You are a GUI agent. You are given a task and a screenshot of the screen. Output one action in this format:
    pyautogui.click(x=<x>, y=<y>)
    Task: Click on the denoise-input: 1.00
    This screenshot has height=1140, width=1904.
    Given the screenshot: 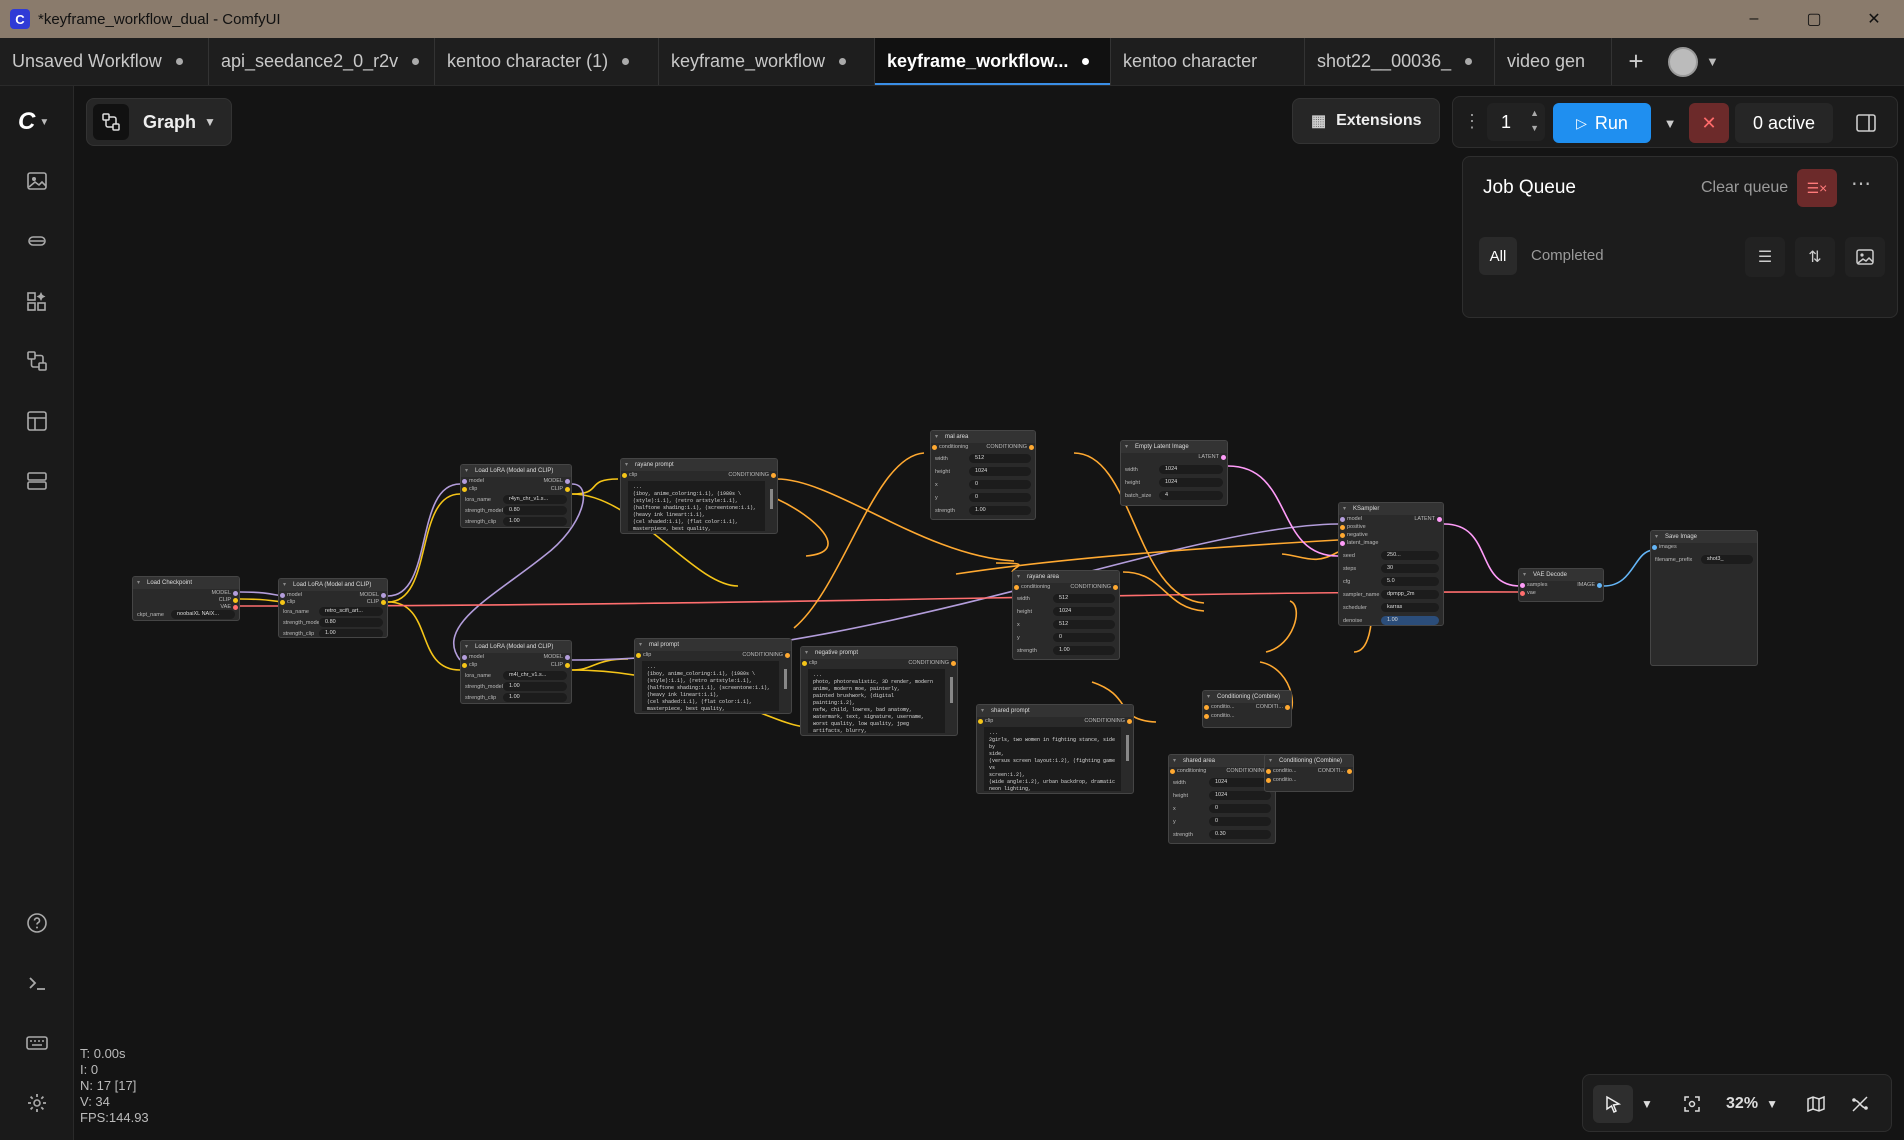 What is the action you would take?
    pyautogui.click(x=1410, y=620)
    